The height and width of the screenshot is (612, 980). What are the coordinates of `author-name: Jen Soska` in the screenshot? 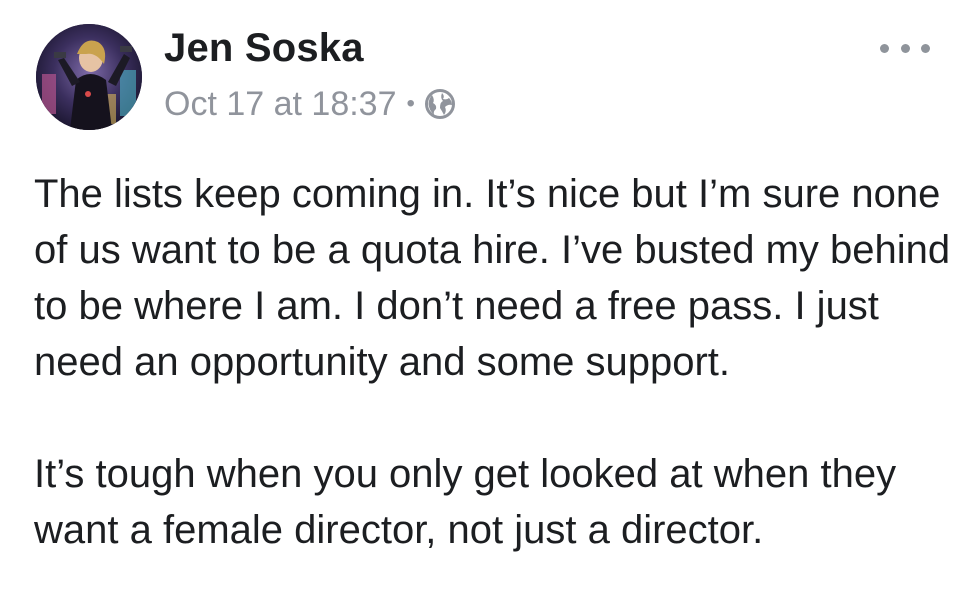 It's located at (264, 48).